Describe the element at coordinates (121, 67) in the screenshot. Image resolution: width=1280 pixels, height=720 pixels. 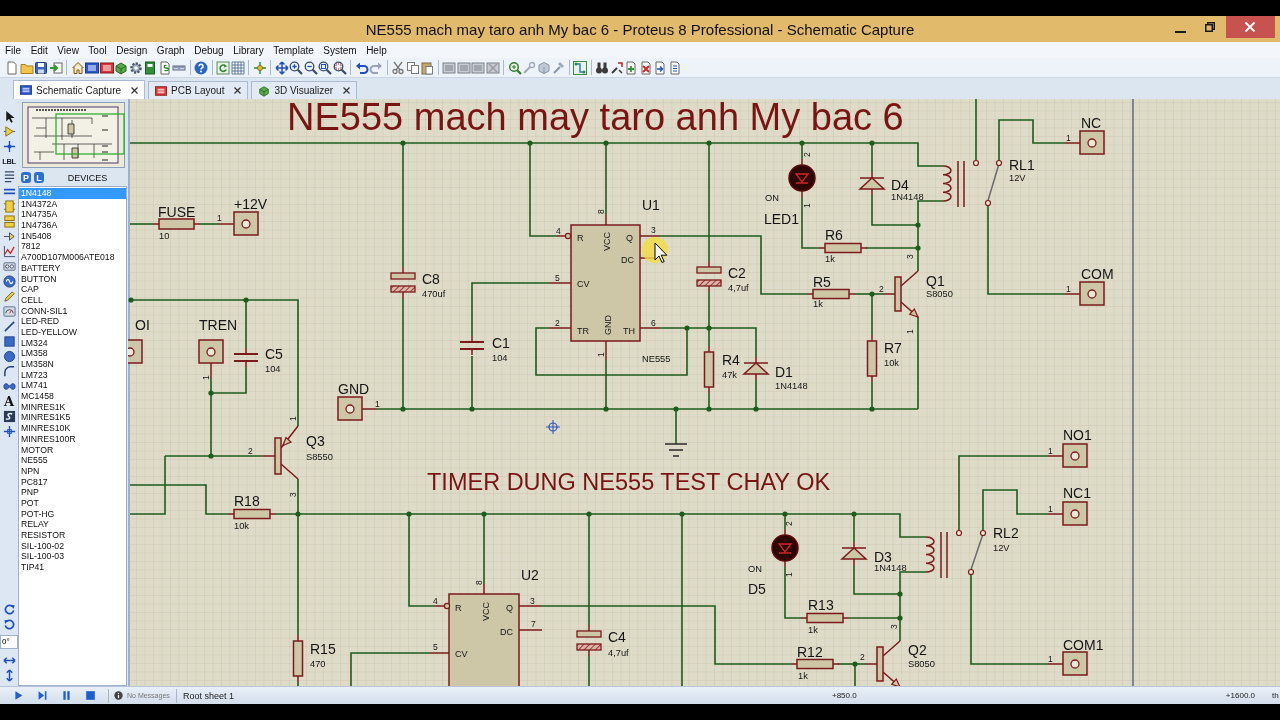
I see `cube-icon` at that location.